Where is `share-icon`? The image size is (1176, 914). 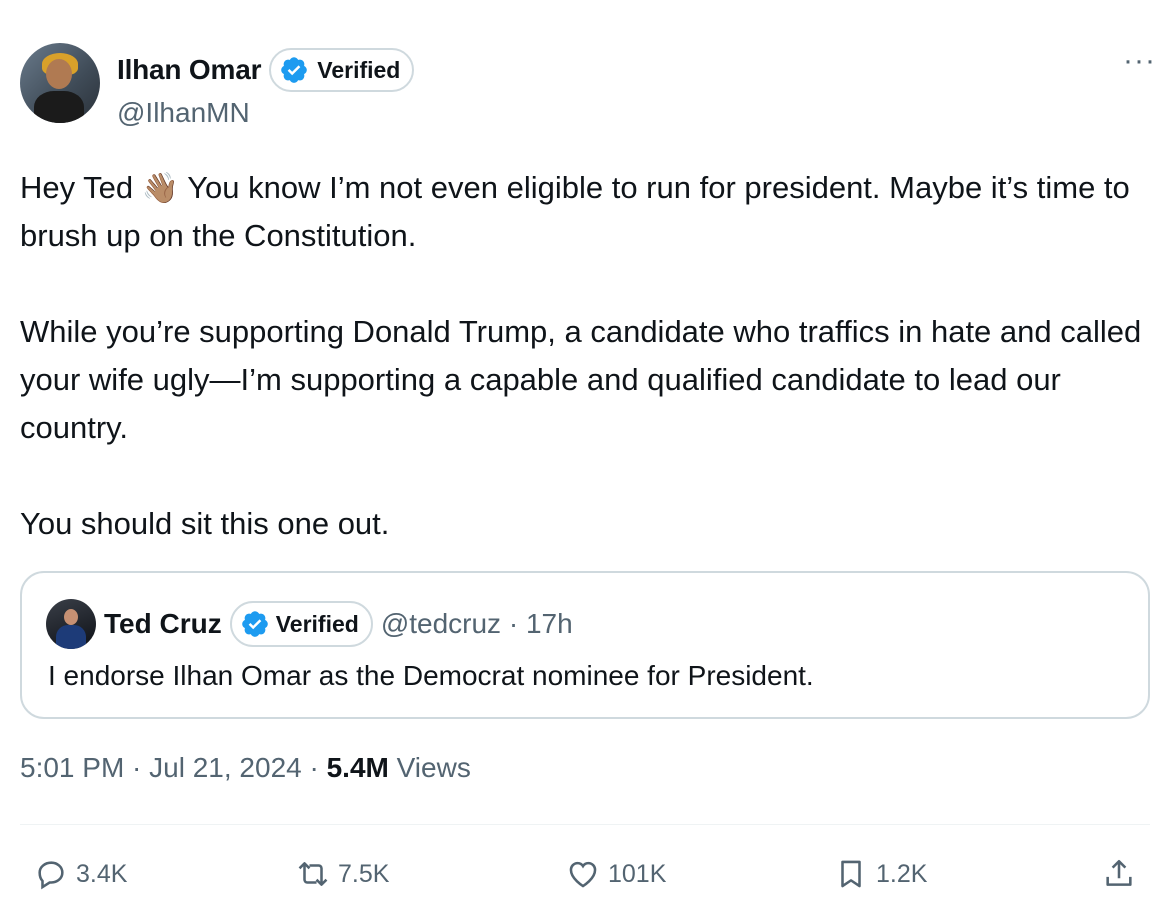
share-icon is located at coordinates (1119, 872).